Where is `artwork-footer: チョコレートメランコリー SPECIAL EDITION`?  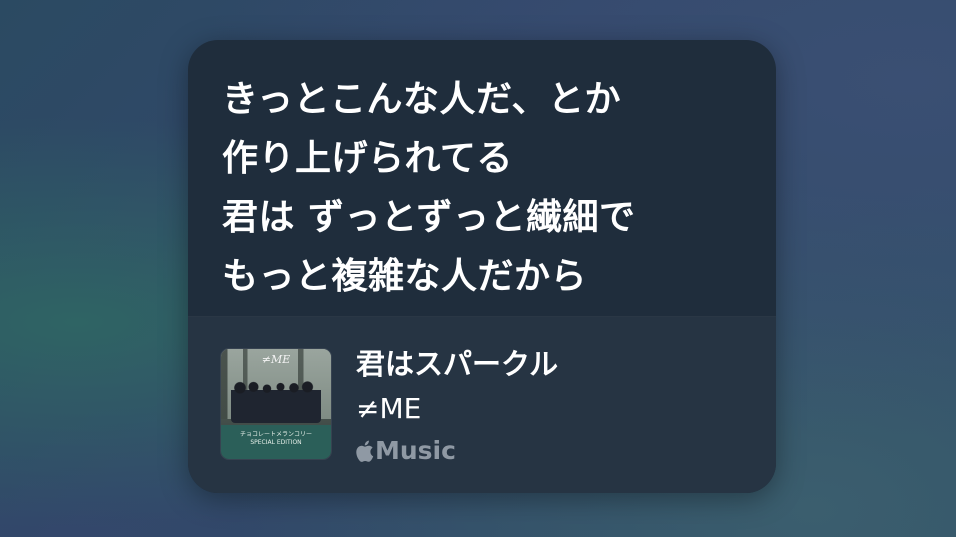
artwork-footer: チョコレートメランコリー SPECIAL EDITION is located at coordinates (276, 442).